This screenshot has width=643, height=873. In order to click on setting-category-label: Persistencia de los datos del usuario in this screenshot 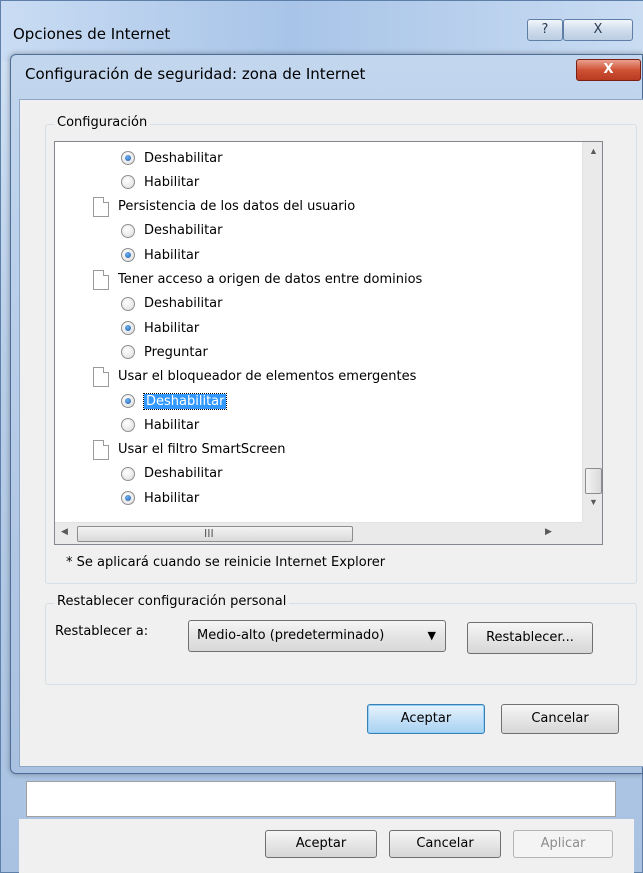, I will do `click(237, 207)`.